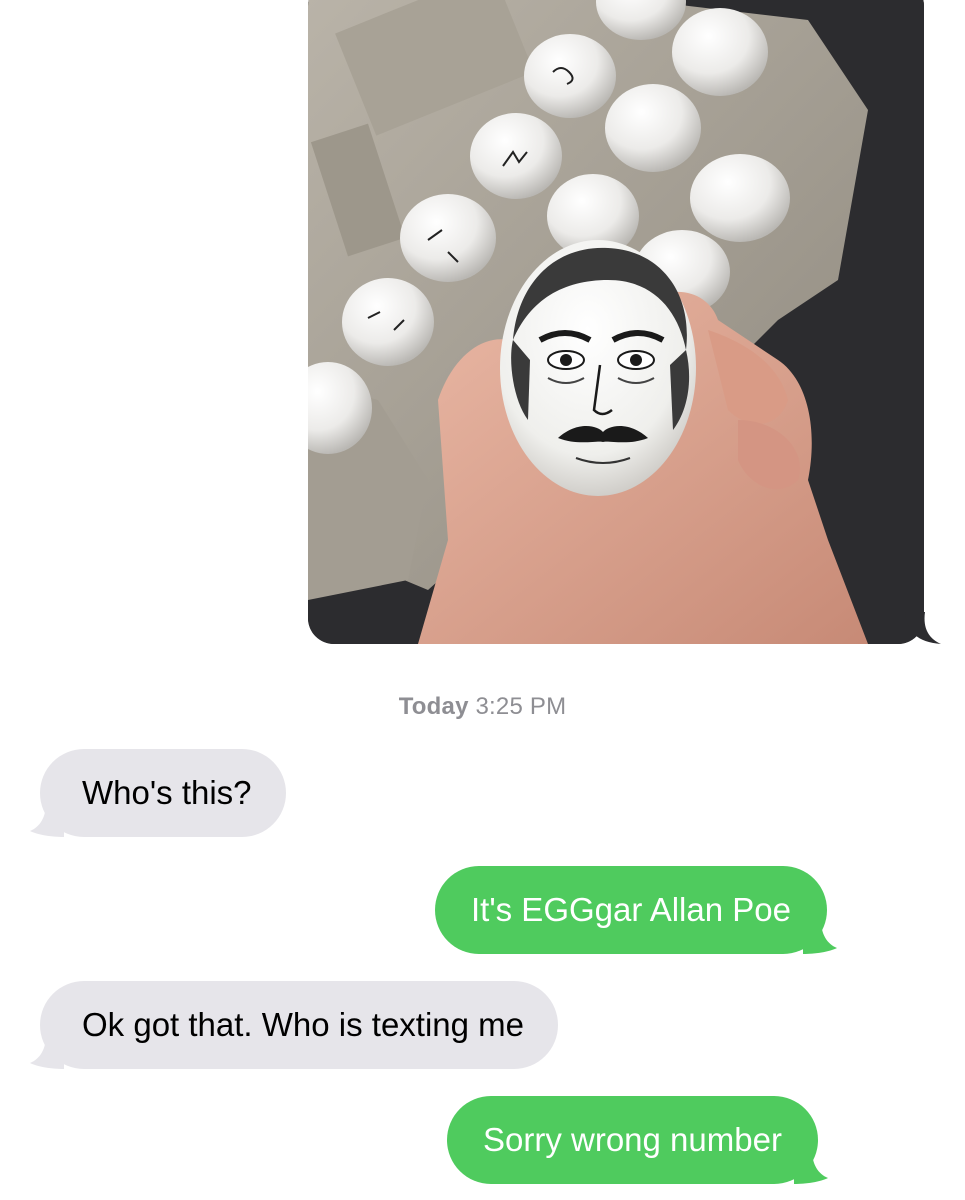 The image size is (965, 1200). I want to click on message-text: It's EGGgar Allan Poe, so click(631, 909).